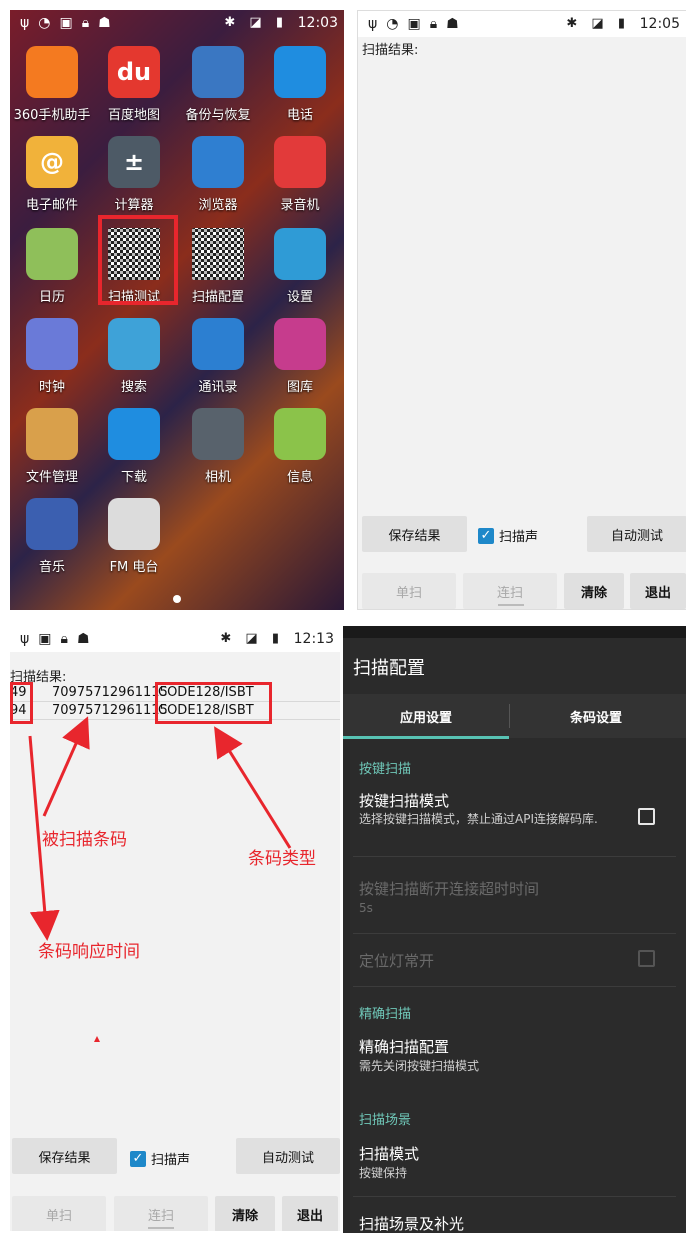 The image size is (686, 1233). What do you see at coordinates (133, 387) in the screenshot?
I see `app-label: 搜索` at bounding box center [133, 387].